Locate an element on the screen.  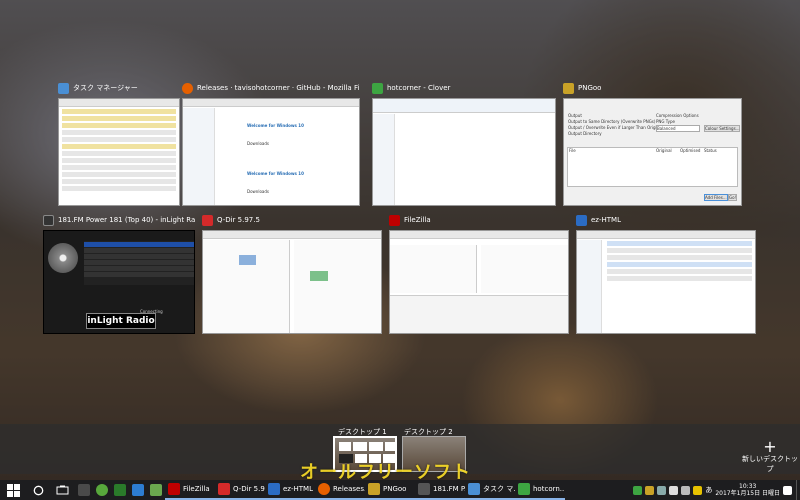
taskbar-item-ez-html: ez-HTML is located at coordinates (290, 490).